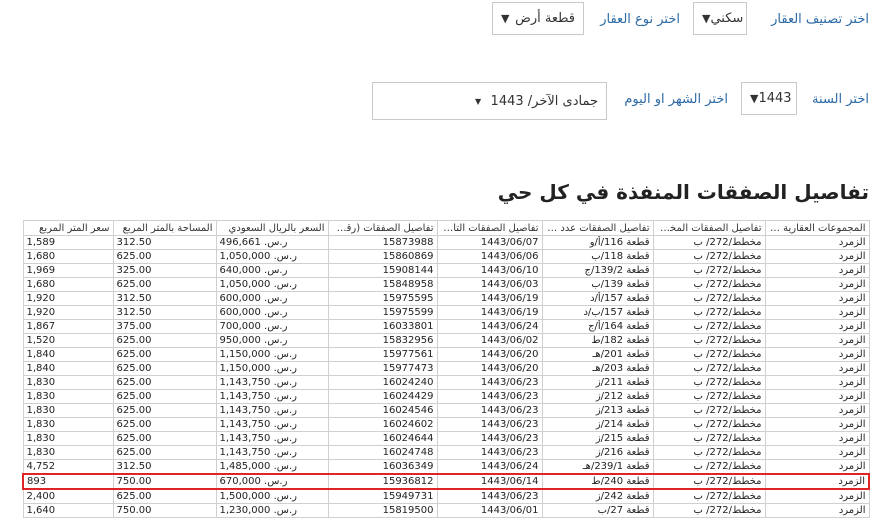 The width and height of the screenshot is (889, 518). Describe the element at coordinates (597, 396) in the screenshot. I see `col-plot-cell: قطعة 212/ز` at that location.